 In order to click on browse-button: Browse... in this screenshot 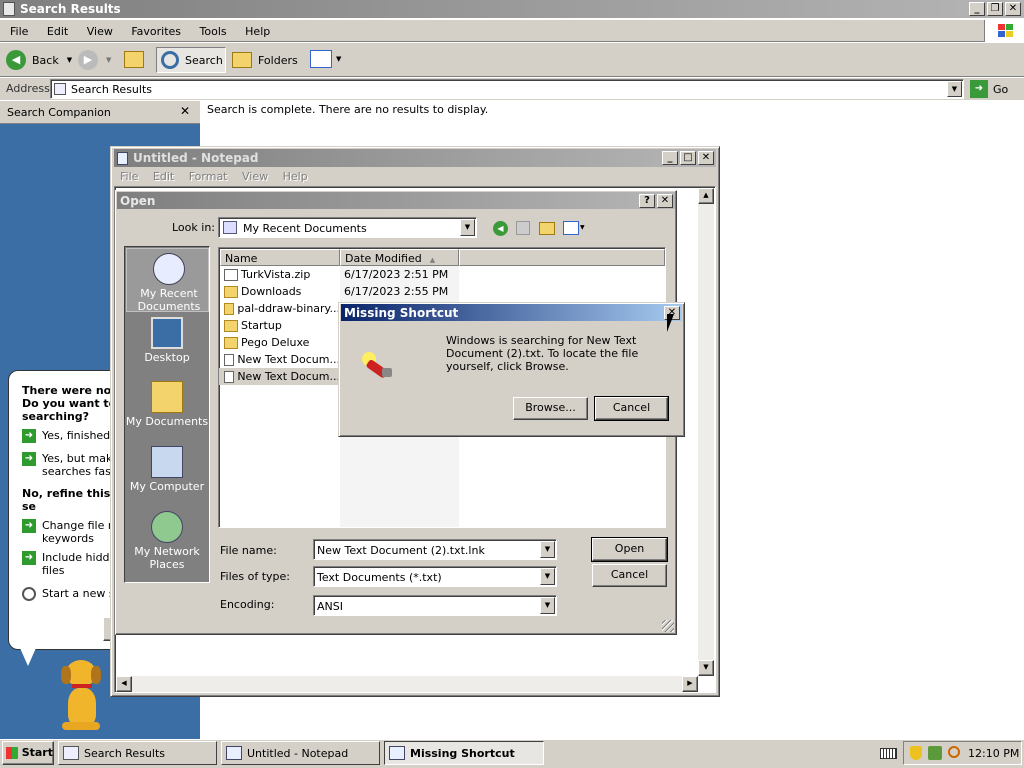, I will do `click(550, 408)`.